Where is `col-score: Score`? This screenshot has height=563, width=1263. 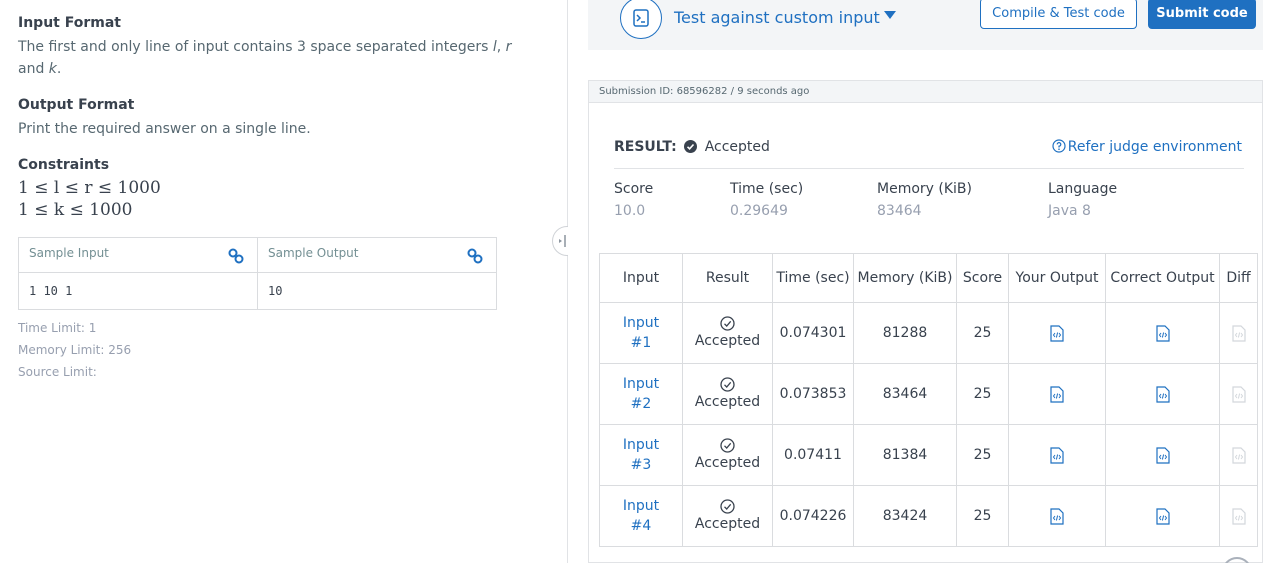 col-score: Score is located at coordinates (982, 278).